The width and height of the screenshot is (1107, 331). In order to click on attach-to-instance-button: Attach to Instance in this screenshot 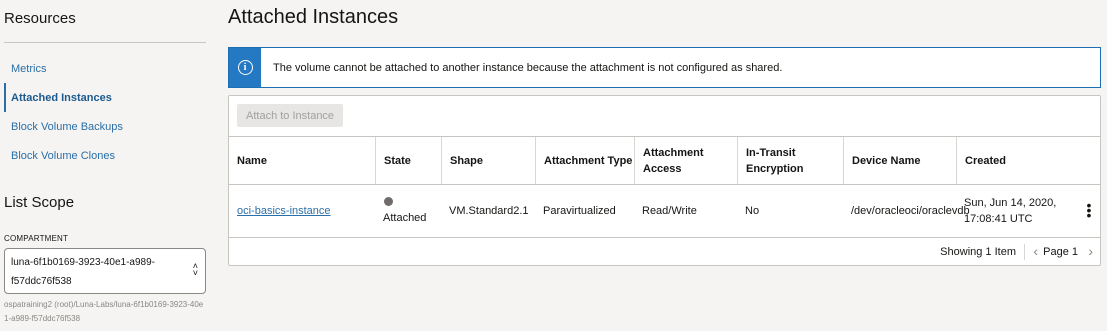, I will do `click(290, 115)`.